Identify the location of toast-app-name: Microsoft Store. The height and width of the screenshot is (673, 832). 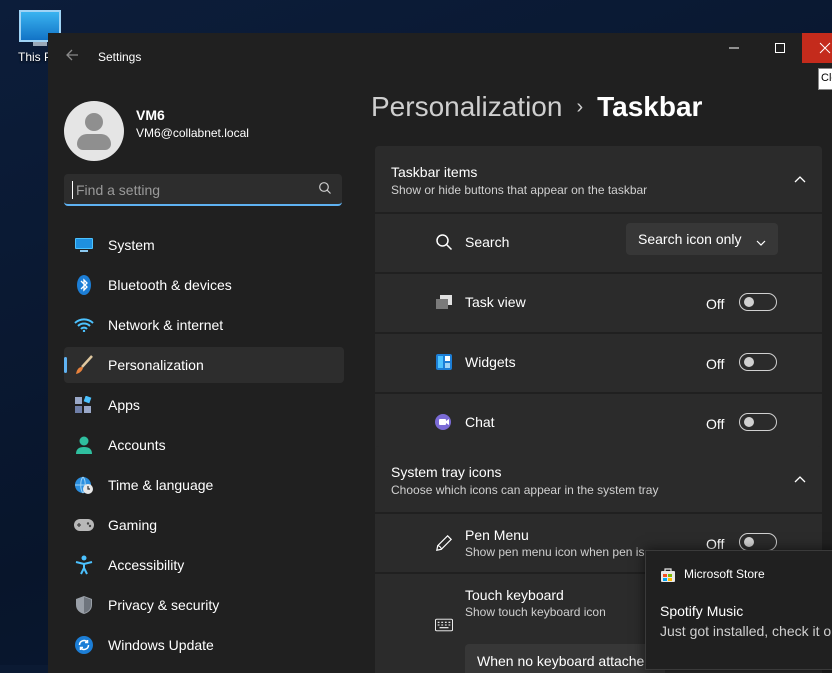
(724, 574).